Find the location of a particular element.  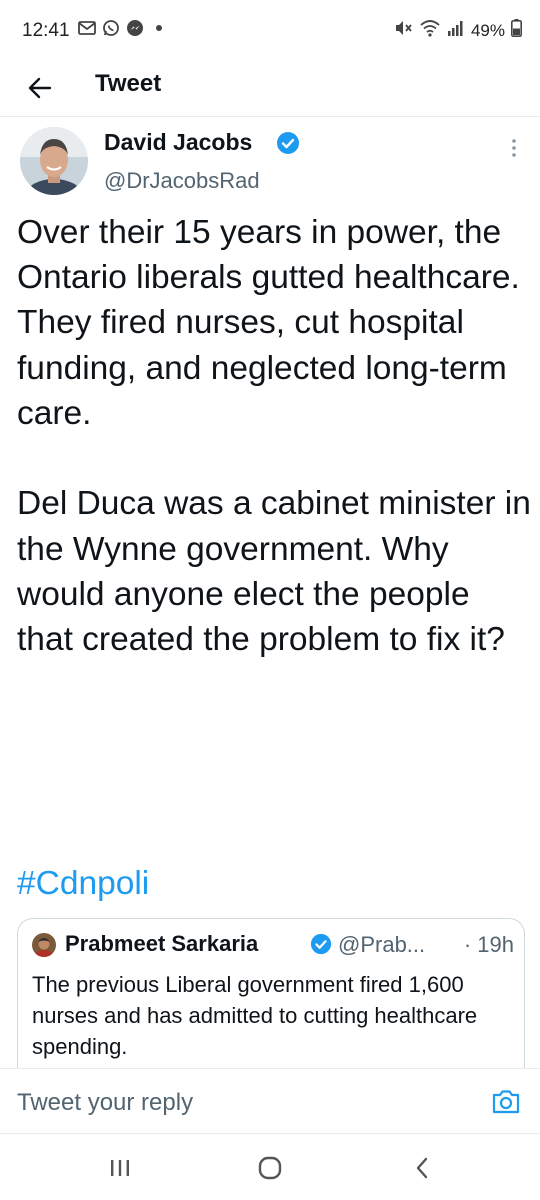

camera-icon is located at coordinates (506, 1101).